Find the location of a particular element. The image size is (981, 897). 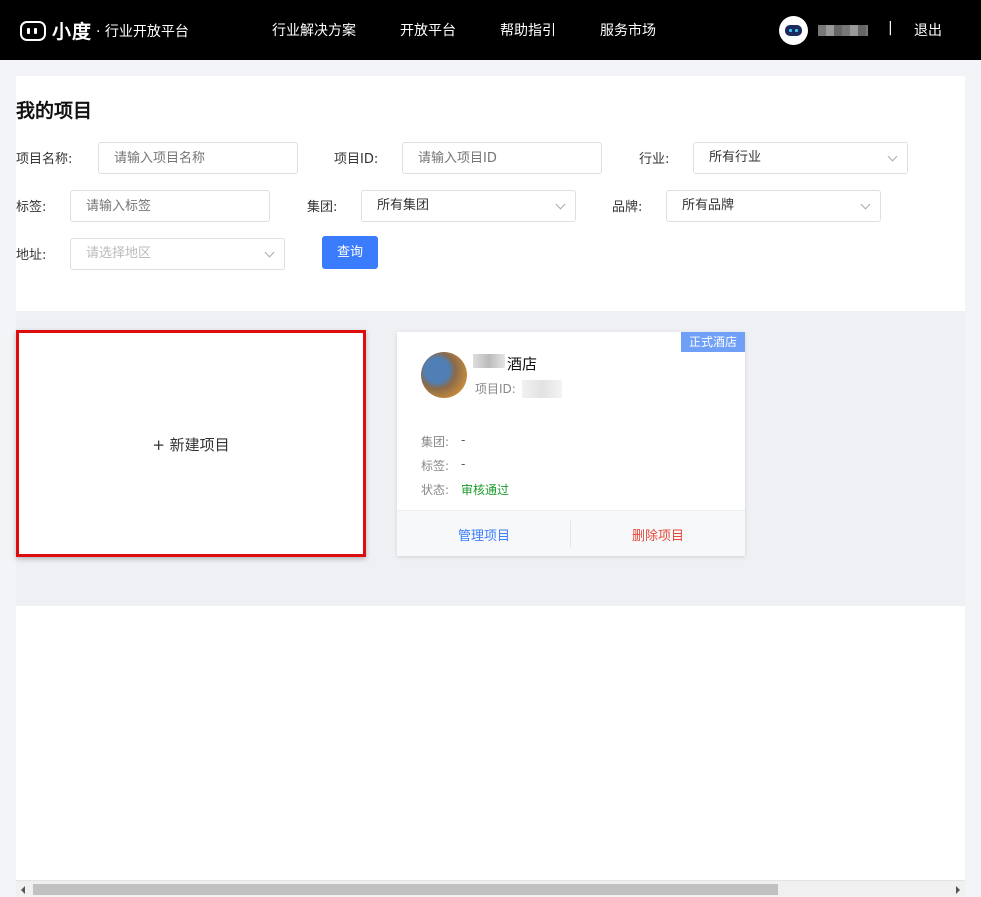

project-thumbnail is located at coordinates (444, 375).